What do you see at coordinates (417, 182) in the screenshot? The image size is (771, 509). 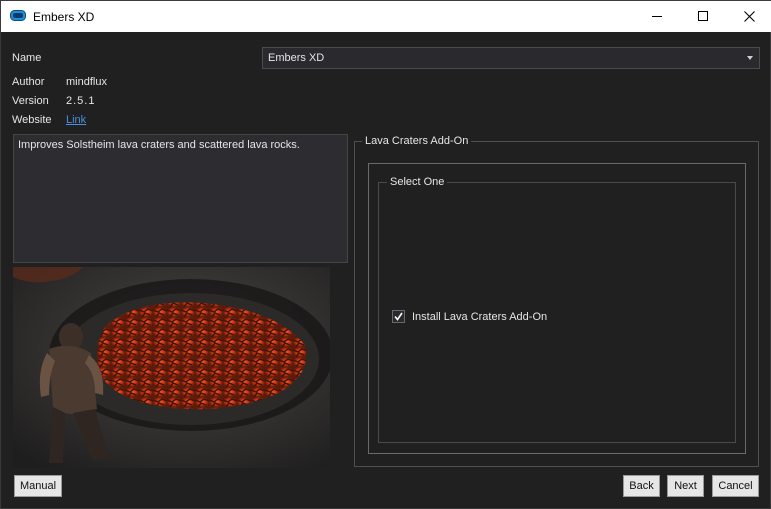 I see `select-one-group-title: Select One` at bounding box center [417, 182].